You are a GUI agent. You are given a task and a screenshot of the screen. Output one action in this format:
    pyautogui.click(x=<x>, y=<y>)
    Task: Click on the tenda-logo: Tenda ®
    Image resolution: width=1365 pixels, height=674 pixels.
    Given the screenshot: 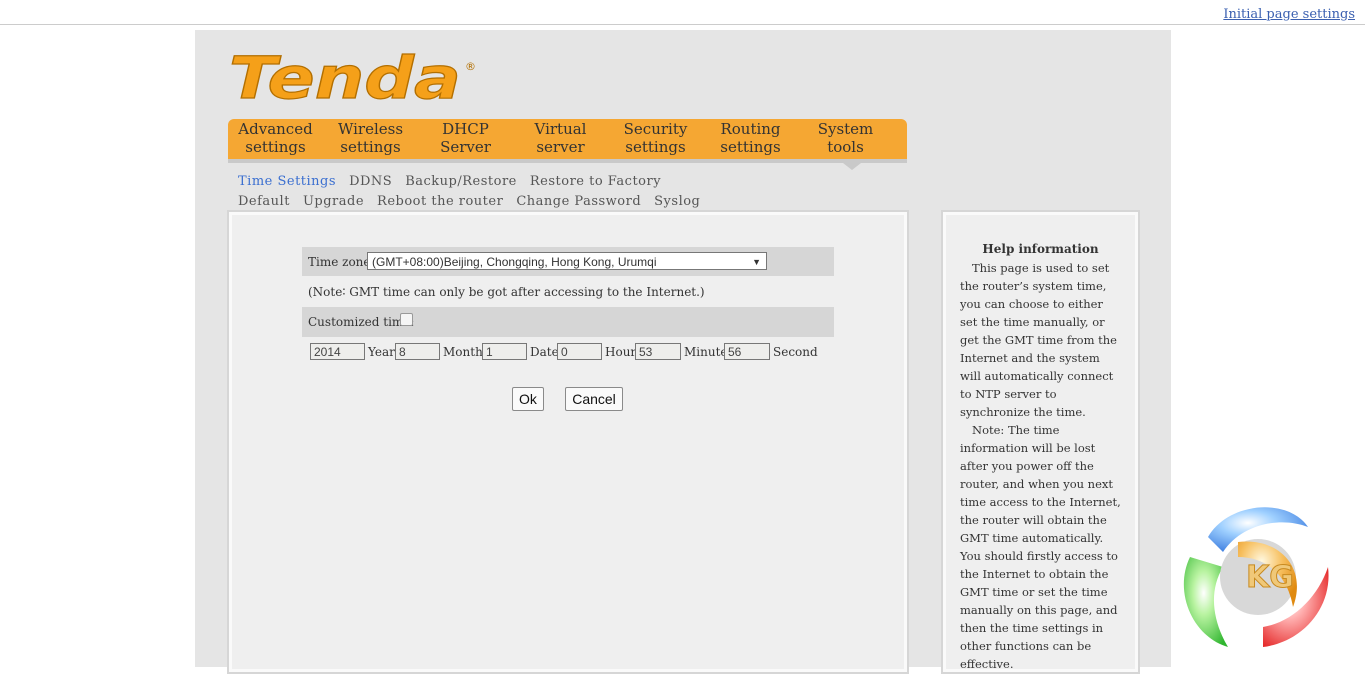 What is the action you would take?
    pyautogui.click(x=352, y=77)
    